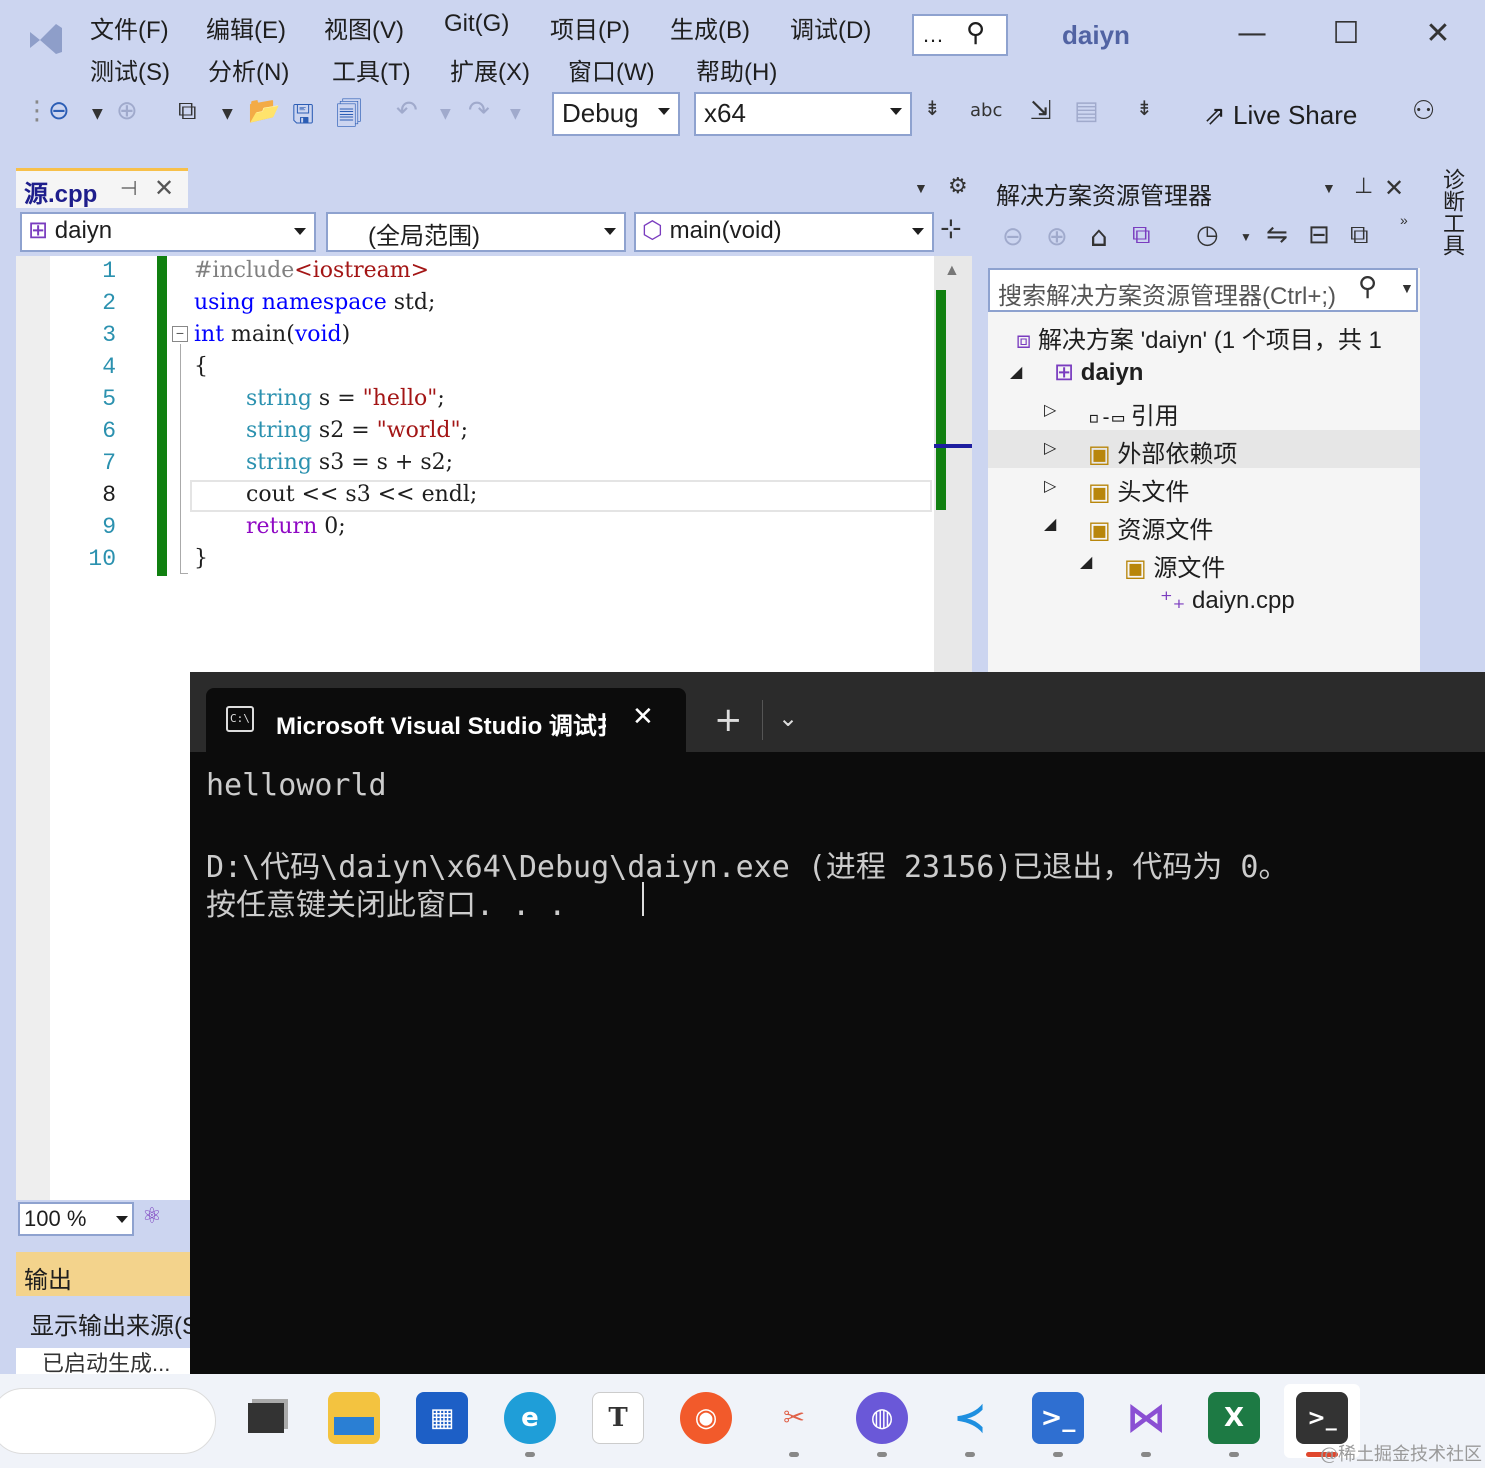 The width and height of the screenshot is (1485, 1468). I want to click on tab-list-icon: ▼, so click(921, 188).